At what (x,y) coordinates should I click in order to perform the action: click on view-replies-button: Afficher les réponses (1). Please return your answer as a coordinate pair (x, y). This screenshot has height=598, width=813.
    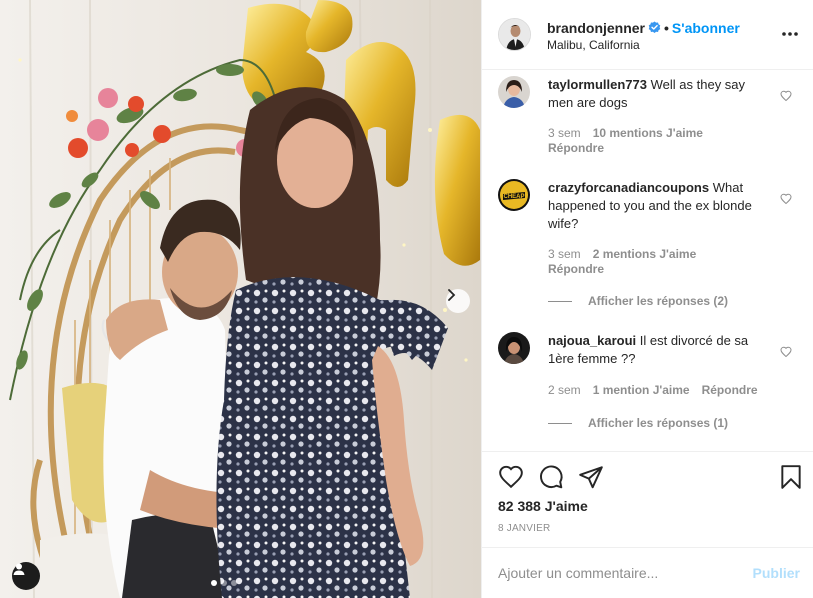
    Looking at the image, I should click on (638, 423).